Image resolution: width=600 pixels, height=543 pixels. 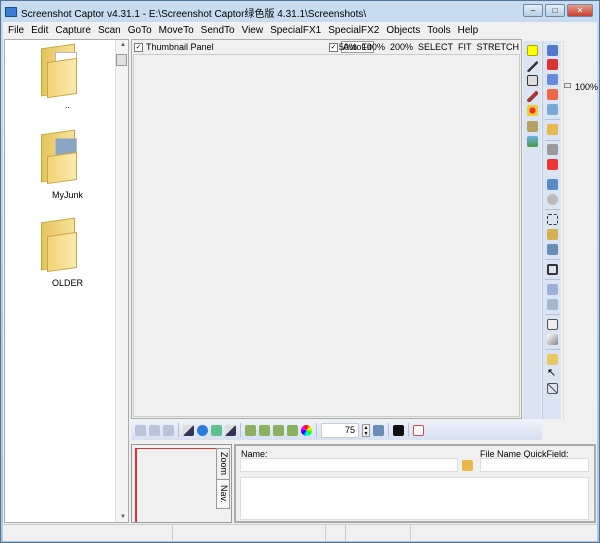 What do you see at coordinates (552, 94) in the screenshot?
I see `text-icon` at bounding box center [552, 94].